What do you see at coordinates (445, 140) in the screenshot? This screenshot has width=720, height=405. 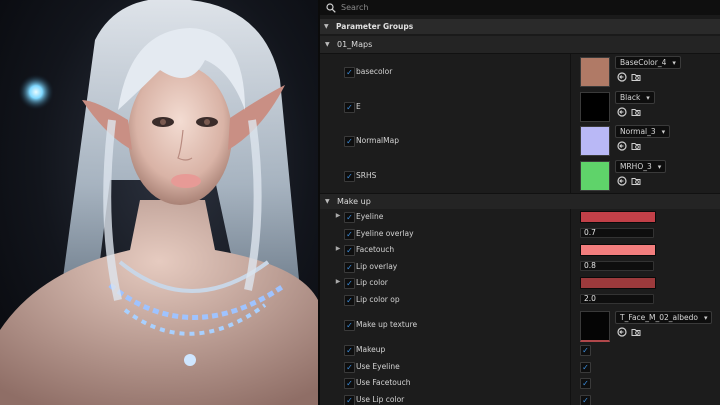 I see `param-name-cell: ✓ NormalMap` at bounding box center [445, 140].